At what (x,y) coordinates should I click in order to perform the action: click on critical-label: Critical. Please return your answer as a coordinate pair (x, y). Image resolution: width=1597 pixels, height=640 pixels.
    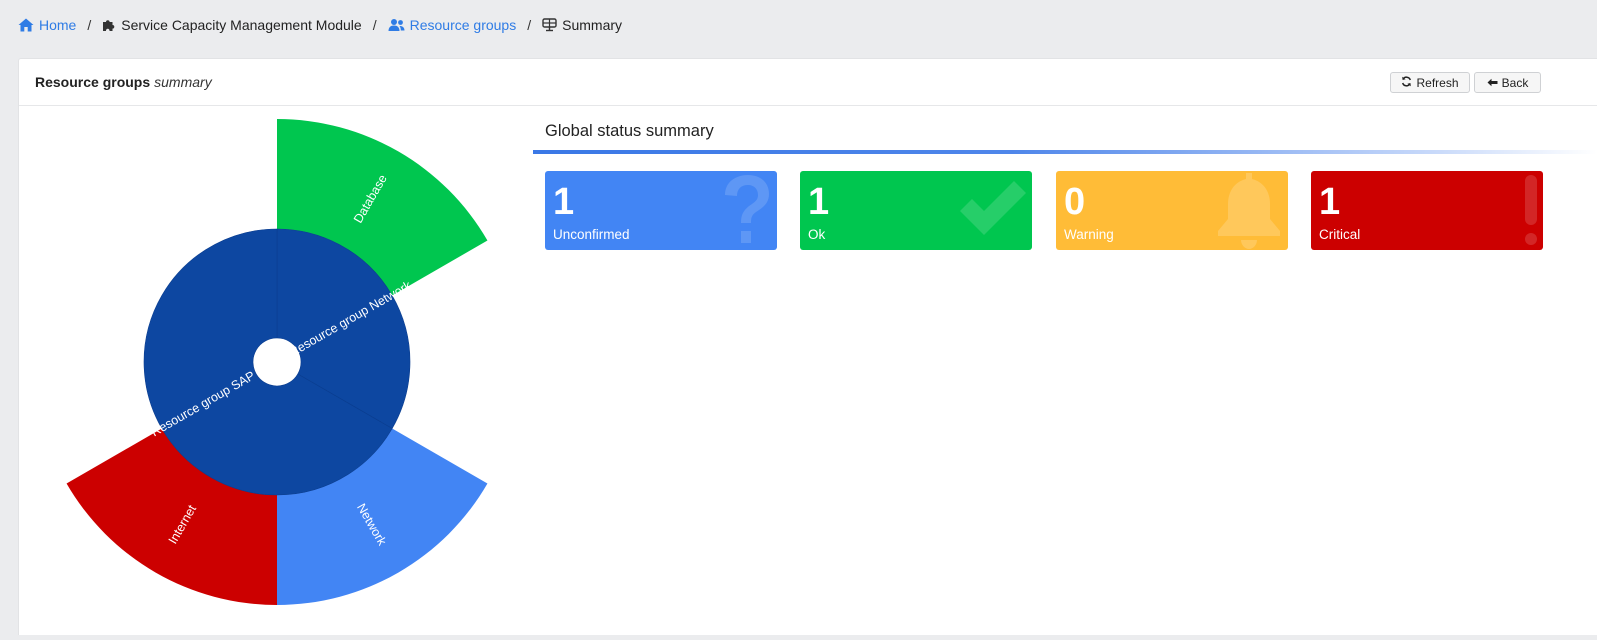
    Looking at the image, I should click on (1340, 234).